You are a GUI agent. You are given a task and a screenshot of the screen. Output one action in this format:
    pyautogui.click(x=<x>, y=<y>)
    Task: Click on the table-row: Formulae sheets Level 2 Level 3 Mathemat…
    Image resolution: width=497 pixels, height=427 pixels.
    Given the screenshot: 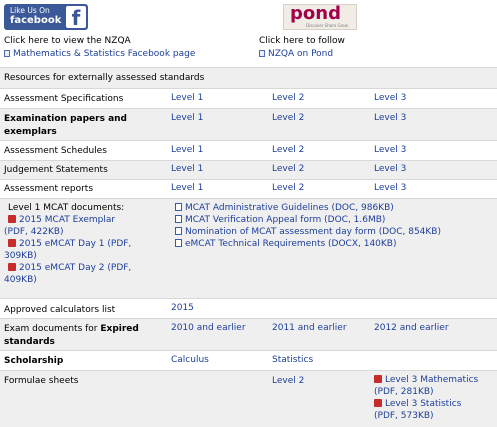 What is the action you would take?
    pyautogui.click(x=248, y=398)
    